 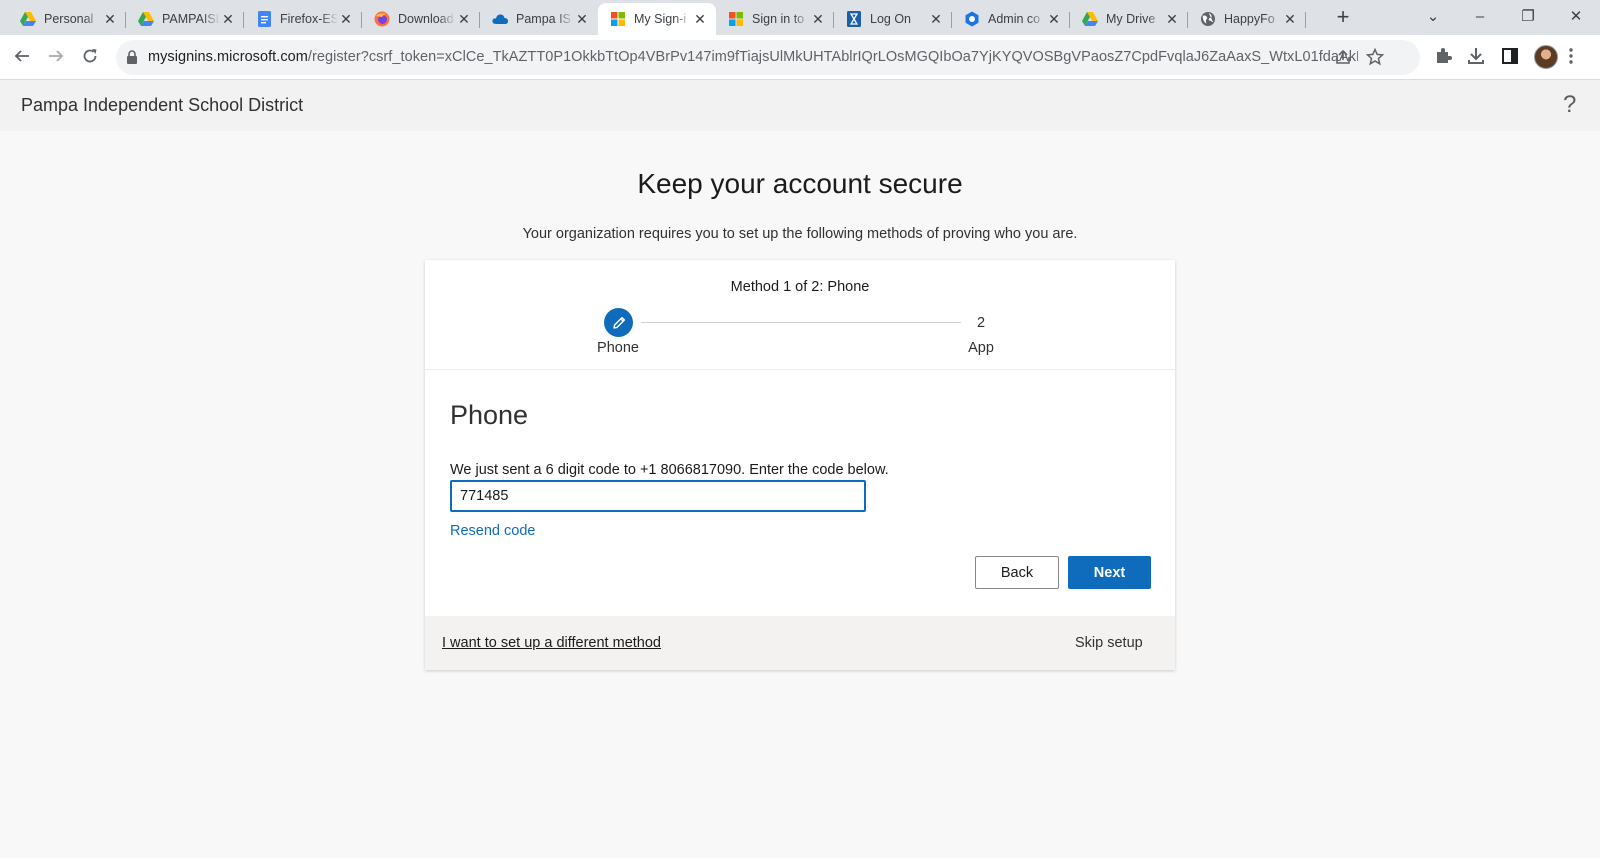 I want to click on tab-title: PAMPAISD, so click(x=191, y=19).